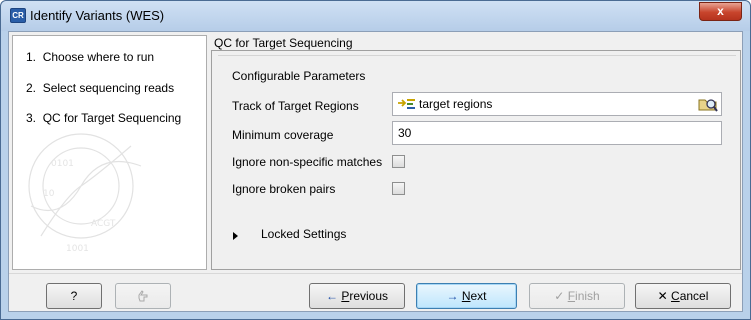 Image resolution: width=751 pixels, height=320 pixels. What do you see at coordinates (331, 296) in the screenshot?
I see `arrow-left-icon: ←` at bounding box center [331, 296].